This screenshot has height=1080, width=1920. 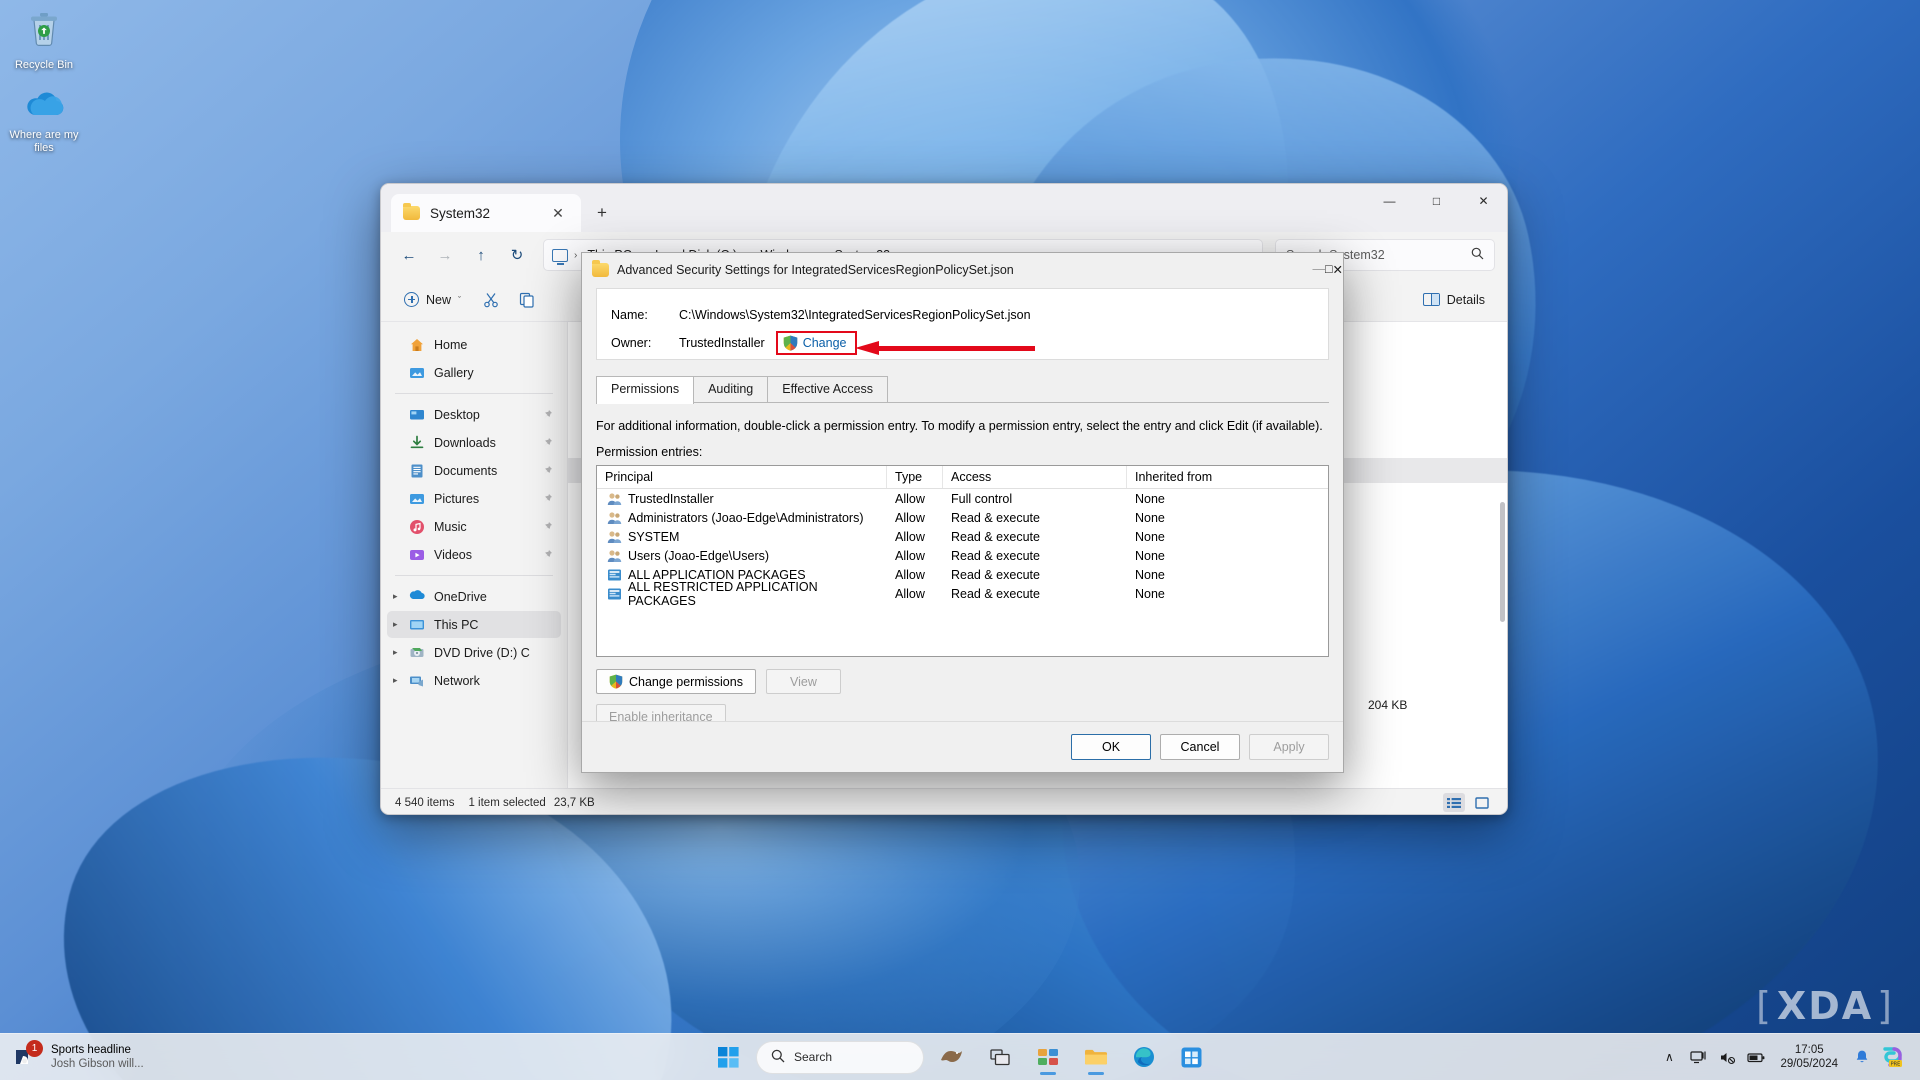 What do you see at coordinates (457, 498) in the screenshot?
I see `sidebar-item-label: Pictures` at bounding box center [457, 498].